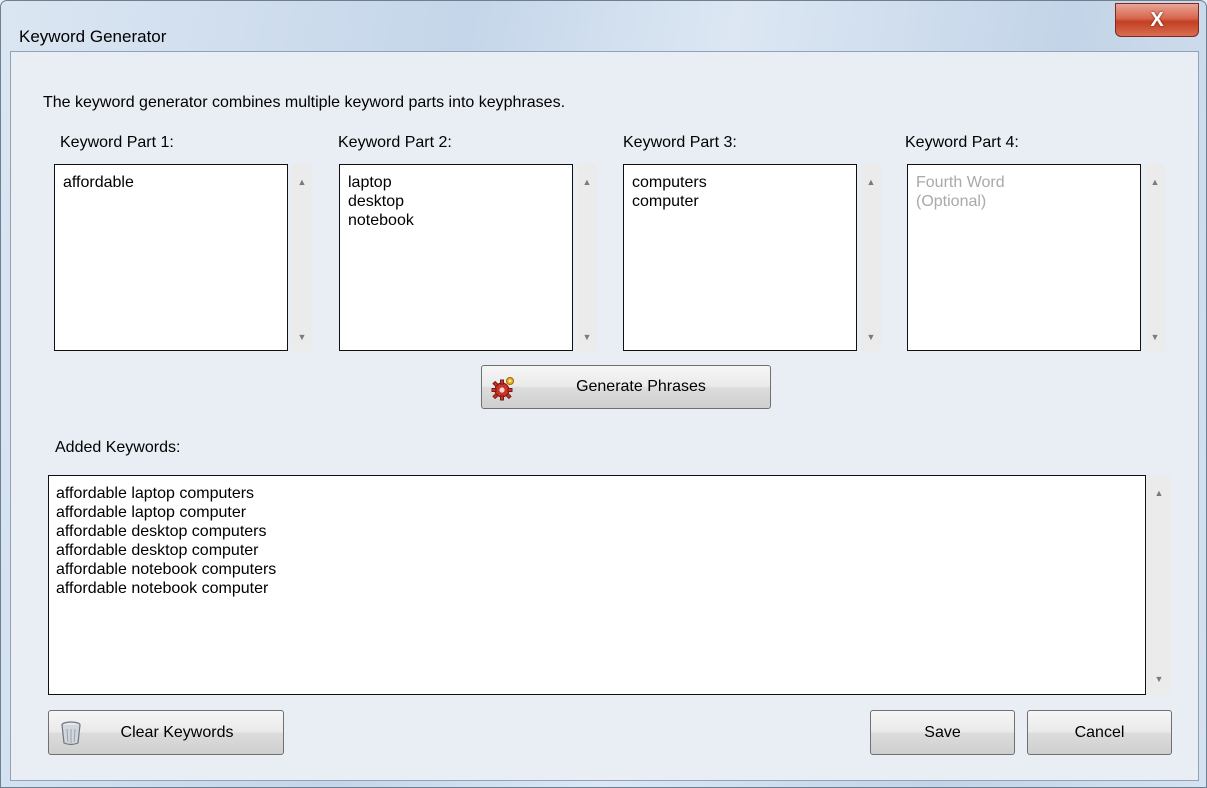  Describe the element at coordinates (370, 182) in the screenshot. I see `list-item: laptop` at that location.